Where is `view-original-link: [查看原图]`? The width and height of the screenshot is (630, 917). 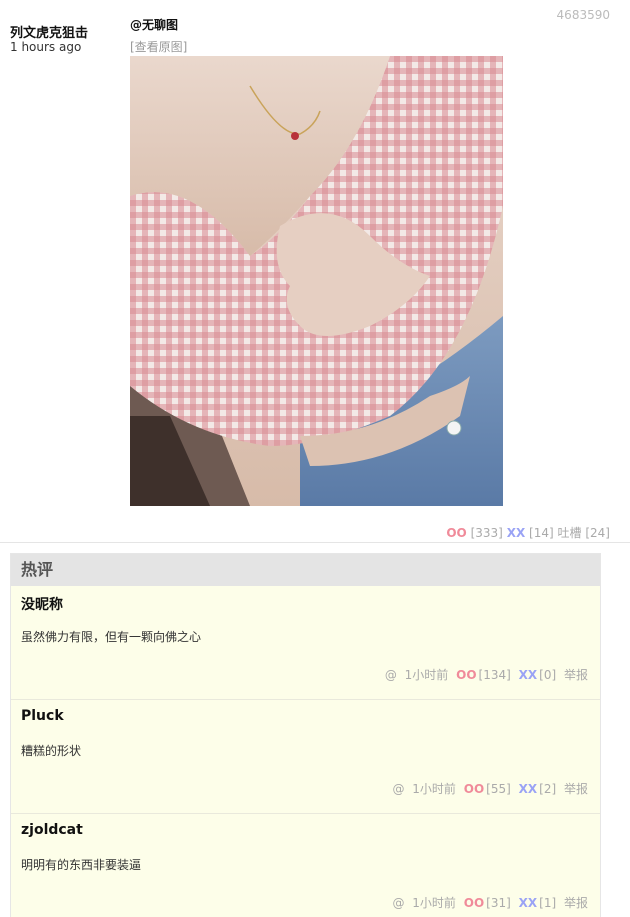
view-original-link: [查看原图] is located at coordinates (158, 46).